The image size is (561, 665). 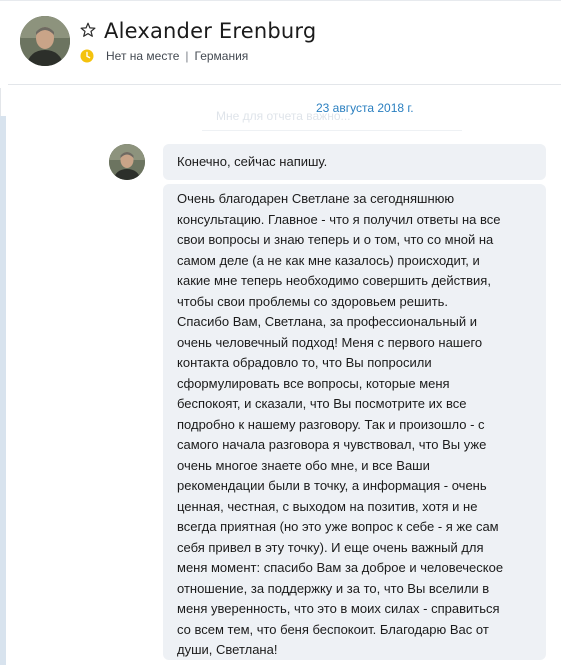 What do you see at coordinates (45, 41) in the screenshot?
I see `contact-avatar` at bounding box center [45, 41].